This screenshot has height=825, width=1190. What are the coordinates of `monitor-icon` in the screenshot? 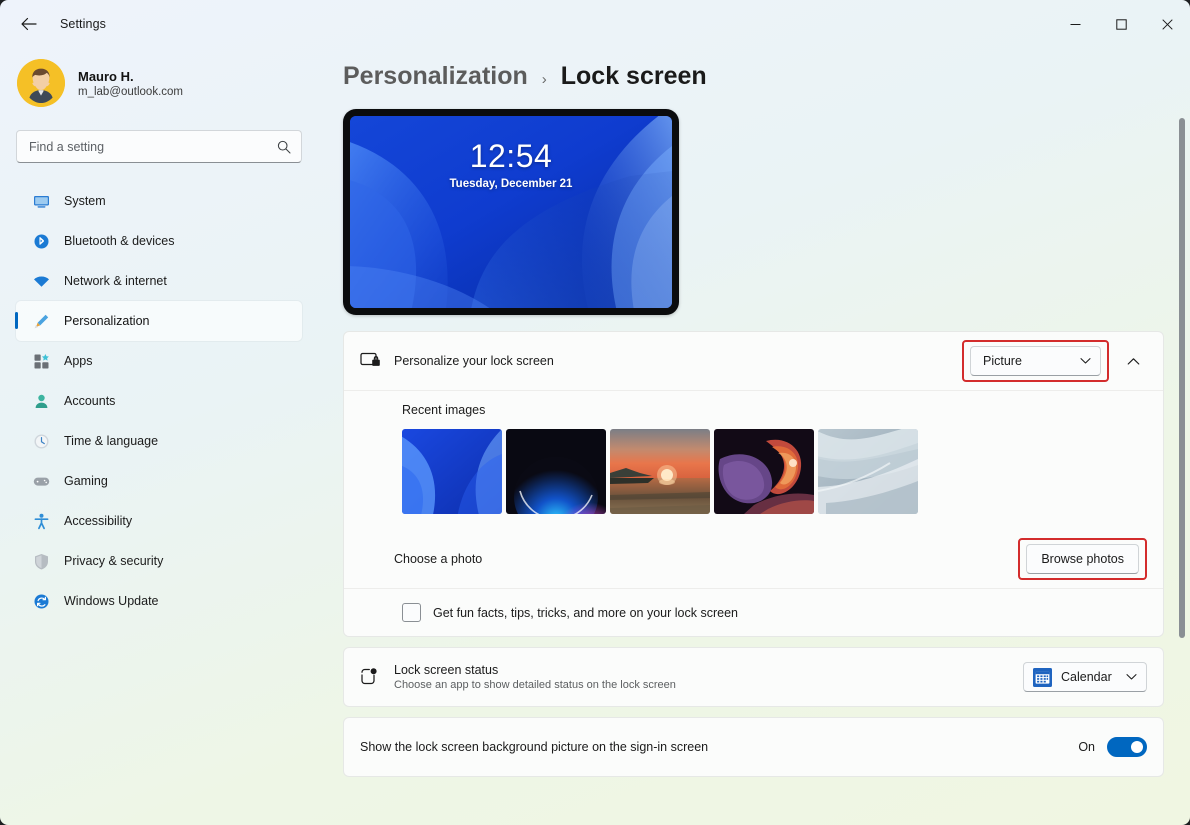 It's located at (41, 201).